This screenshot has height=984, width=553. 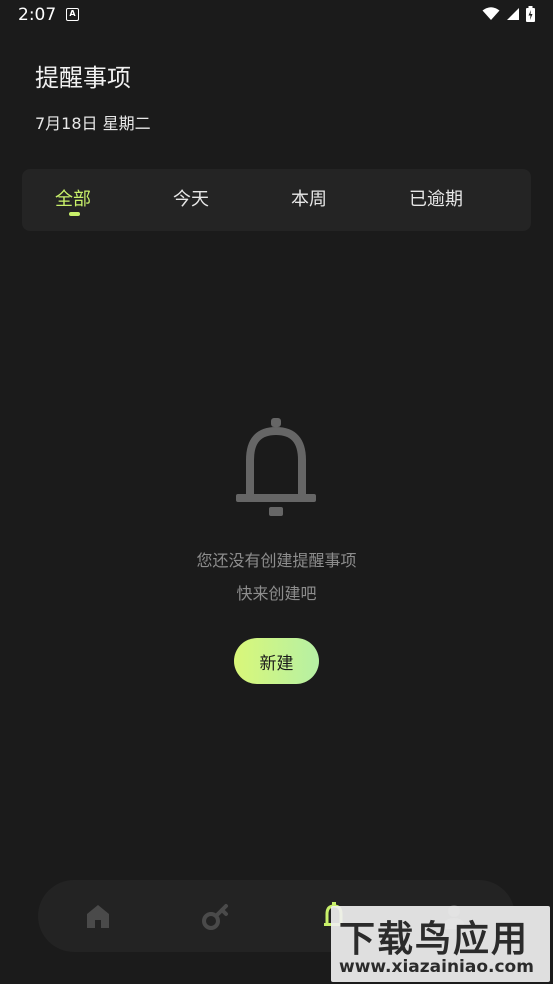 What do you see at coordinates (83, 78) in the screenshot?
I see `page-title: 提醒事项` at bounding box center [83, 78].